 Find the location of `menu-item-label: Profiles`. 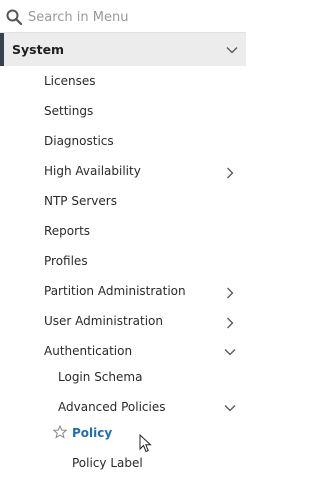

menu-item-label: Profiles is located at coordinates (66, 261).